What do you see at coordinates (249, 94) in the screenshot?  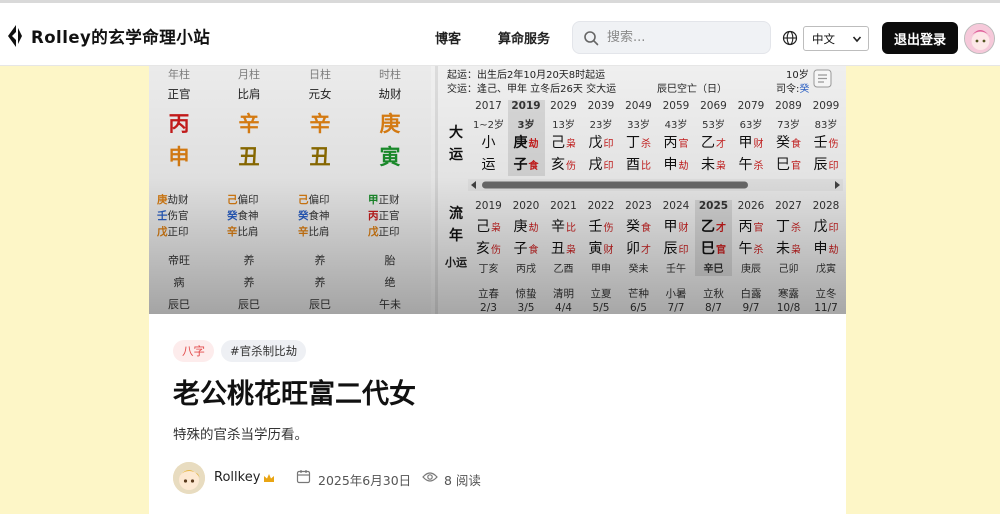 I see `pillar-shishen: 比肩` at bounding box center [249, 94].